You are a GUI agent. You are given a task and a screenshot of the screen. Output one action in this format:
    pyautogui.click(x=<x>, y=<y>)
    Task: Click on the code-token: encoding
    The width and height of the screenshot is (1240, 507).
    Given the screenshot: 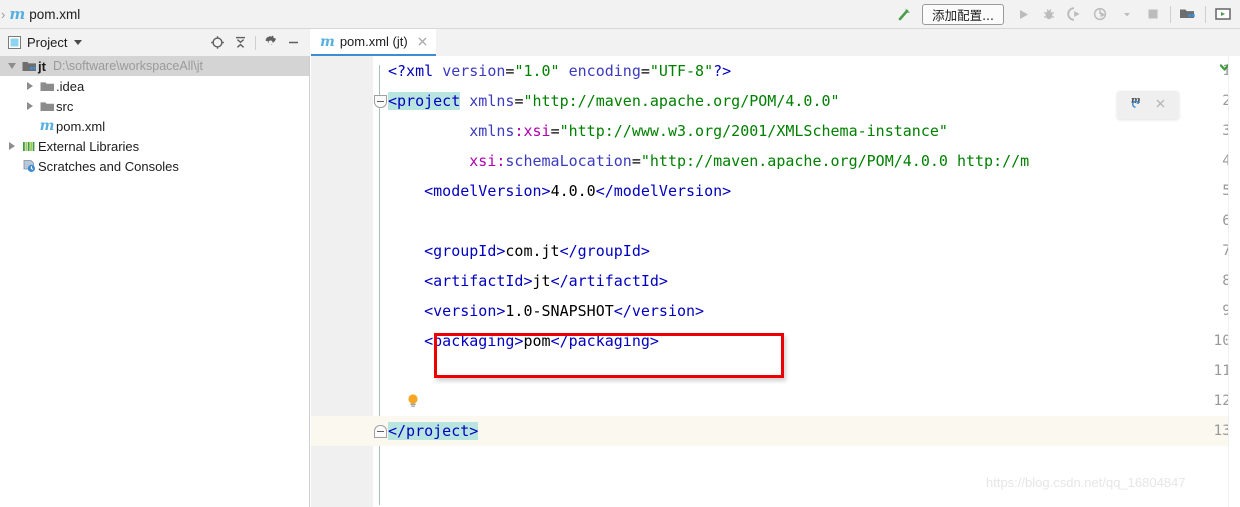 What is the action you would take?
    pyautogui.click(x=604, y=71)
    